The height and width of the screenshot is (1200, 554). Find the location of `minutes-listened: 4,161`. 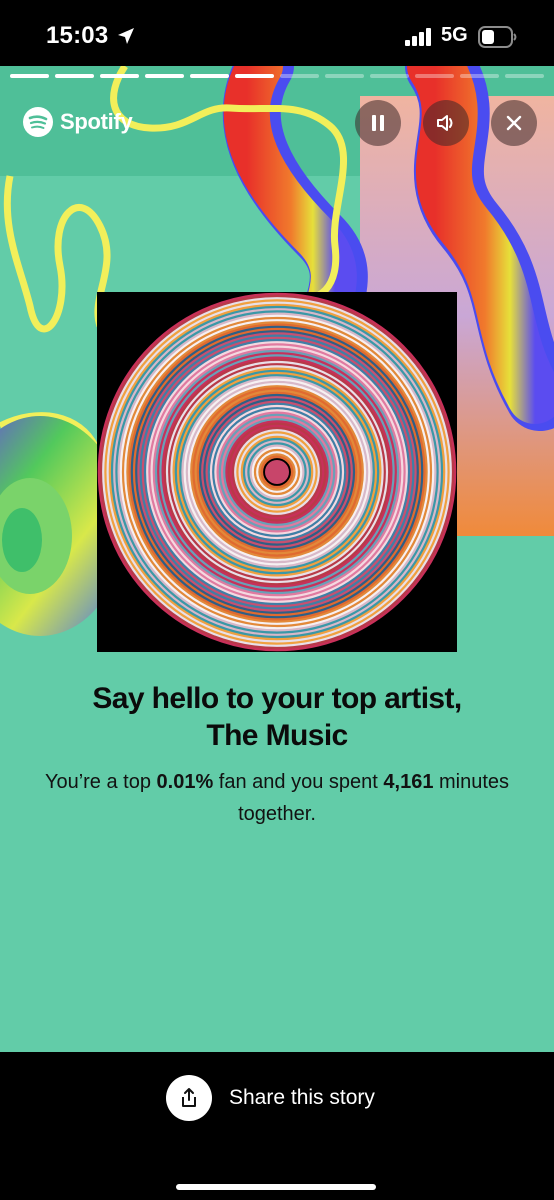

minutes-listened: 4,161 is located at coordinates (408, 782).